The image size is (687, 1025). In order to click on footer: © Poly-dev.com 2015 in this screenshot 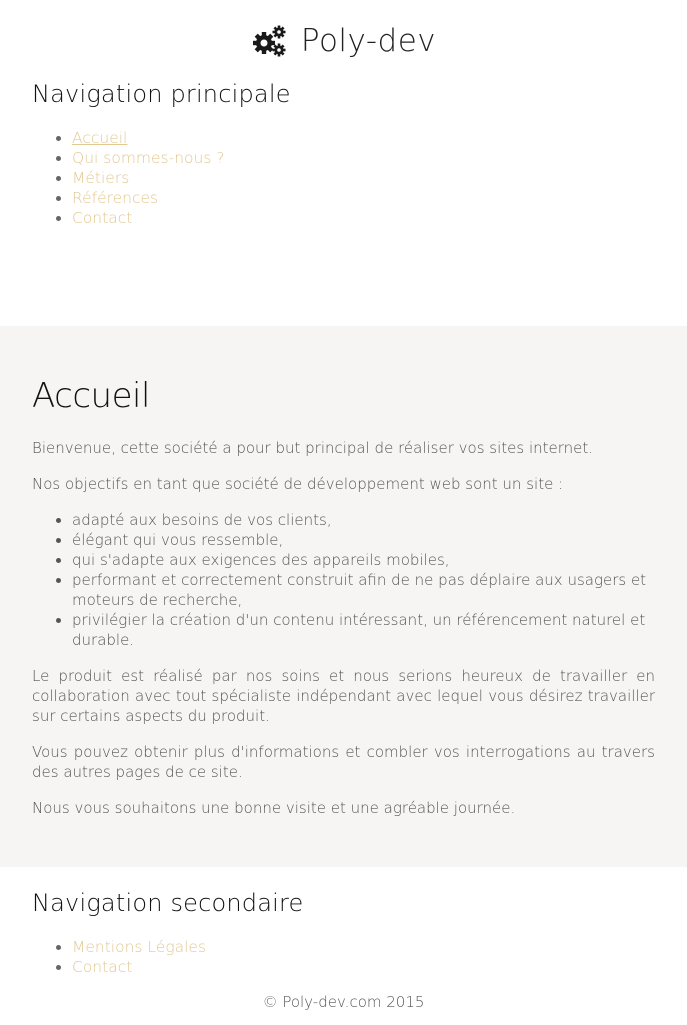, I will do `click(343, 1009)`.